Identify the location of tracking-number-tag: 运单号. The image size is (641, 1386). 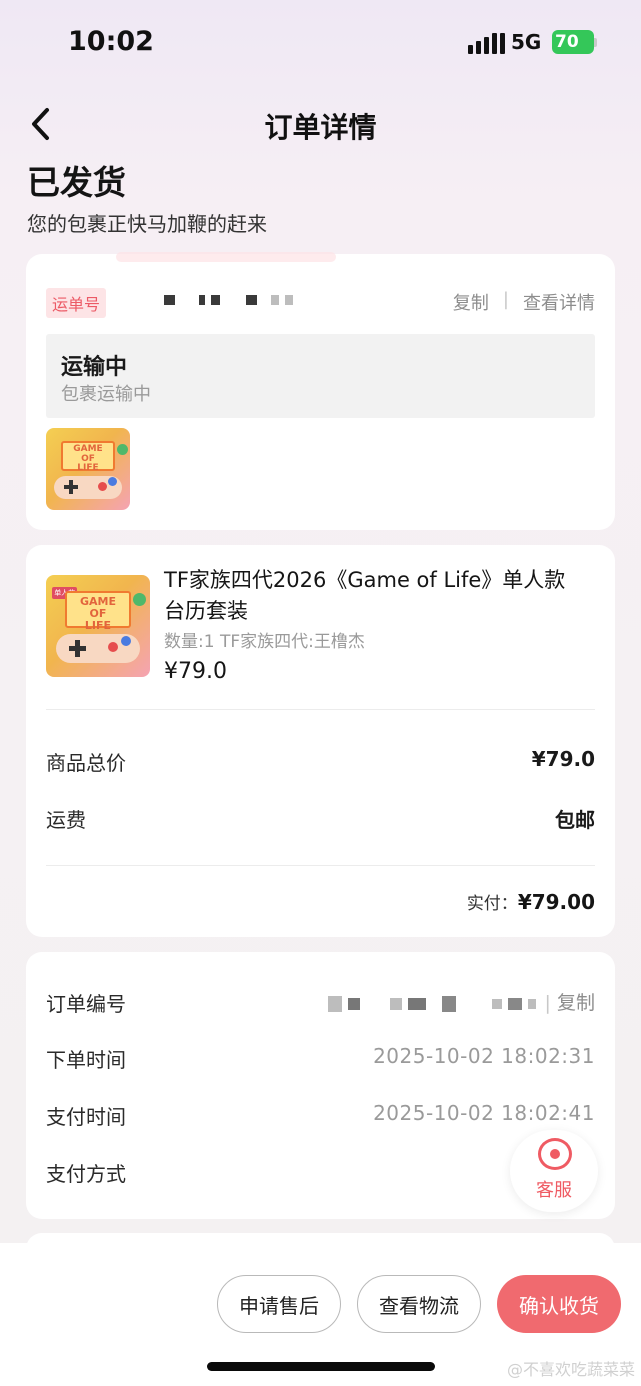
(76, 303).